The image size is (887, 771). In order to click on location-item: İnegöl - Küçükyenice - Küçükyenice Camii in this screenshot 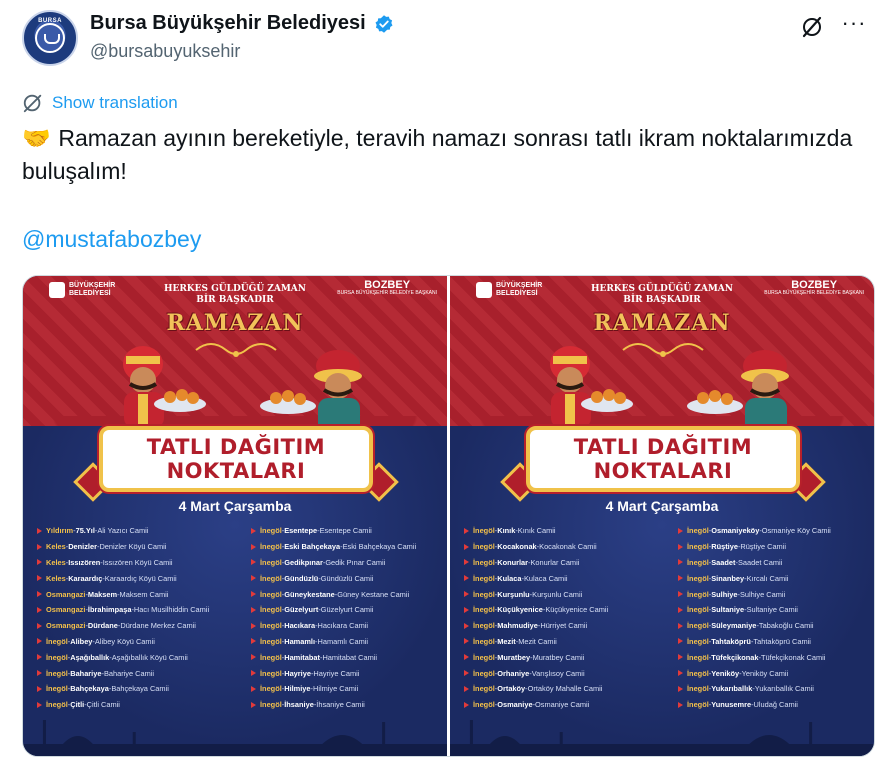, I will do `click(566, 610)`.